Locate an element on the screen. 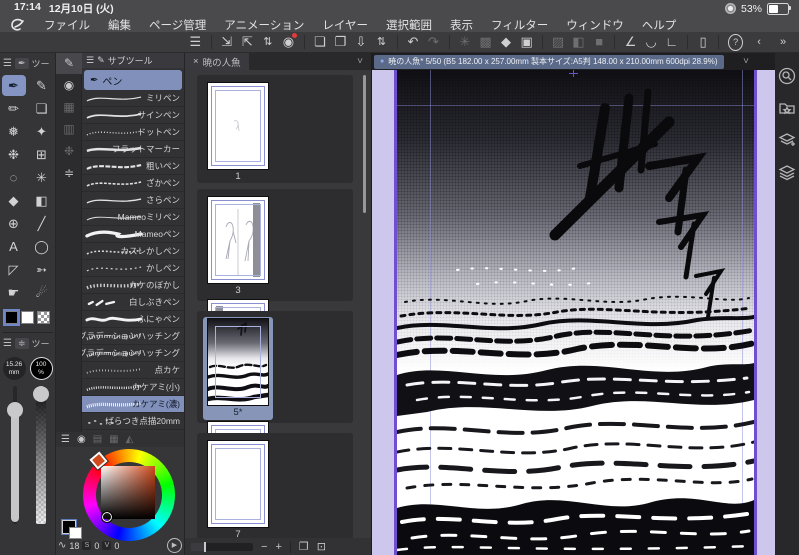 Image resolution: width=799 pixels, height=555 pixels. brush-size-indicator: 15.26 mm is located at coordinates (14, 368).